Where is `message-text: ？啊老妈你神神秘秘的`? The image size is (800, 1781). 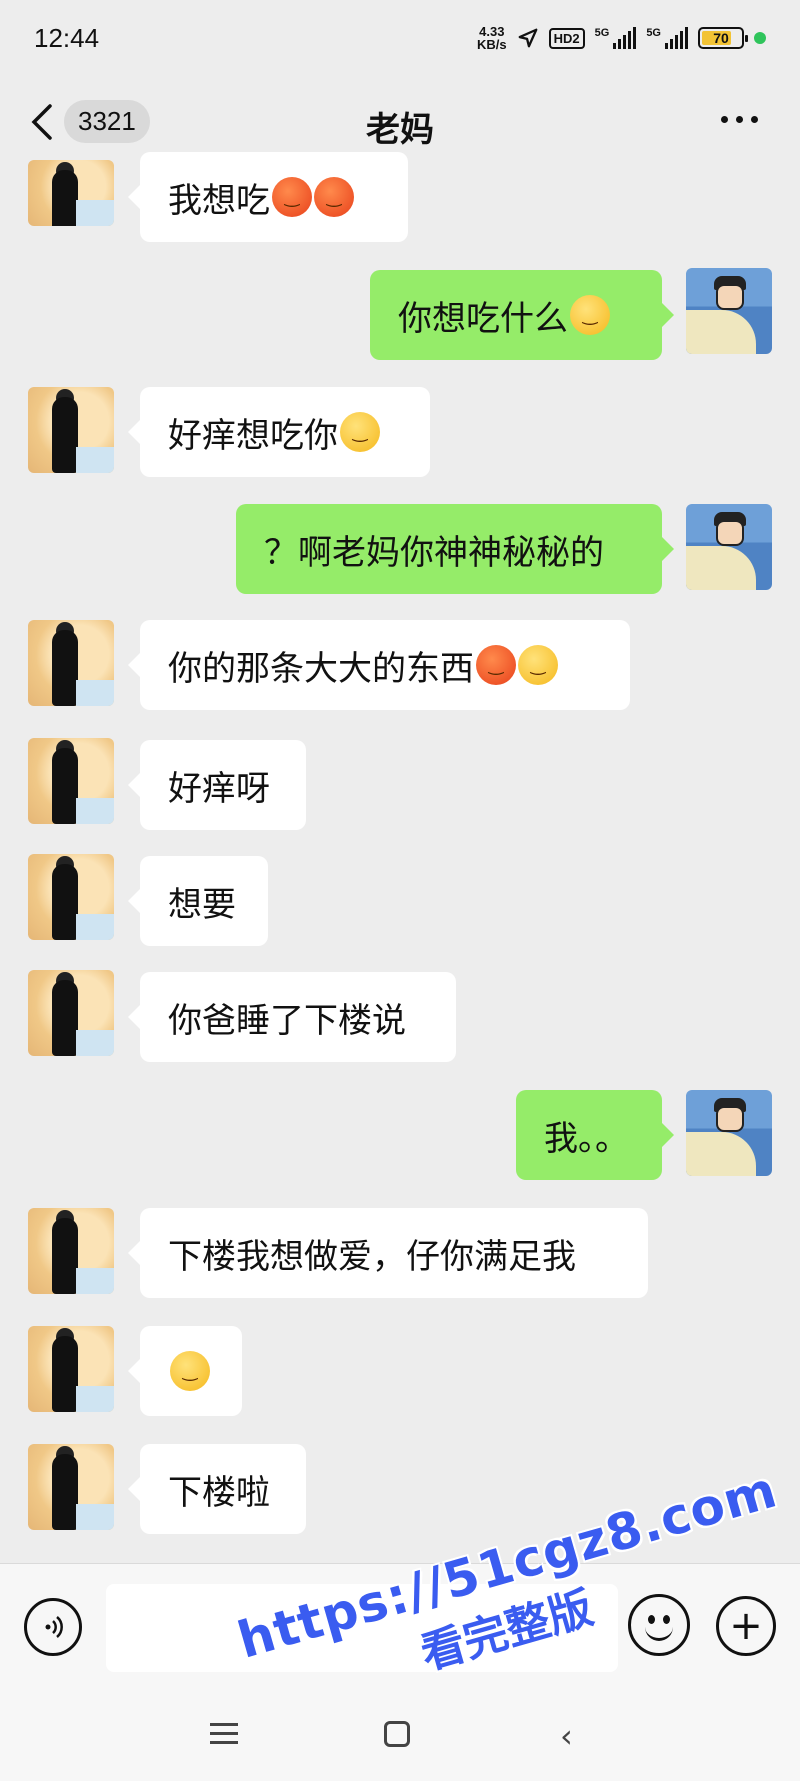
message-text: ？啊老妈你神神秘秘的 is located at coordinates (434, 552).